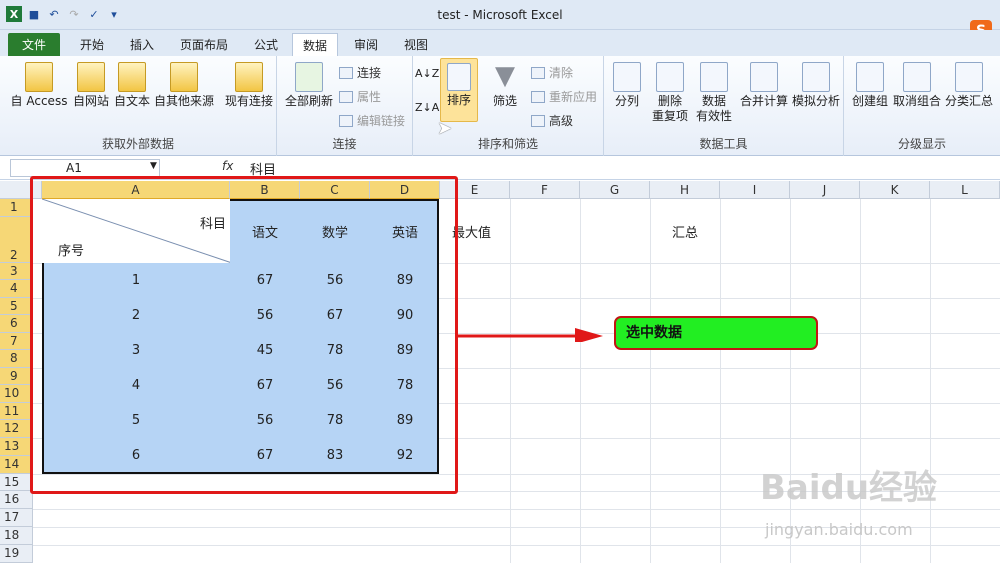  I want to click on sort-desc-icon: Z↓A, so click(427, 107).